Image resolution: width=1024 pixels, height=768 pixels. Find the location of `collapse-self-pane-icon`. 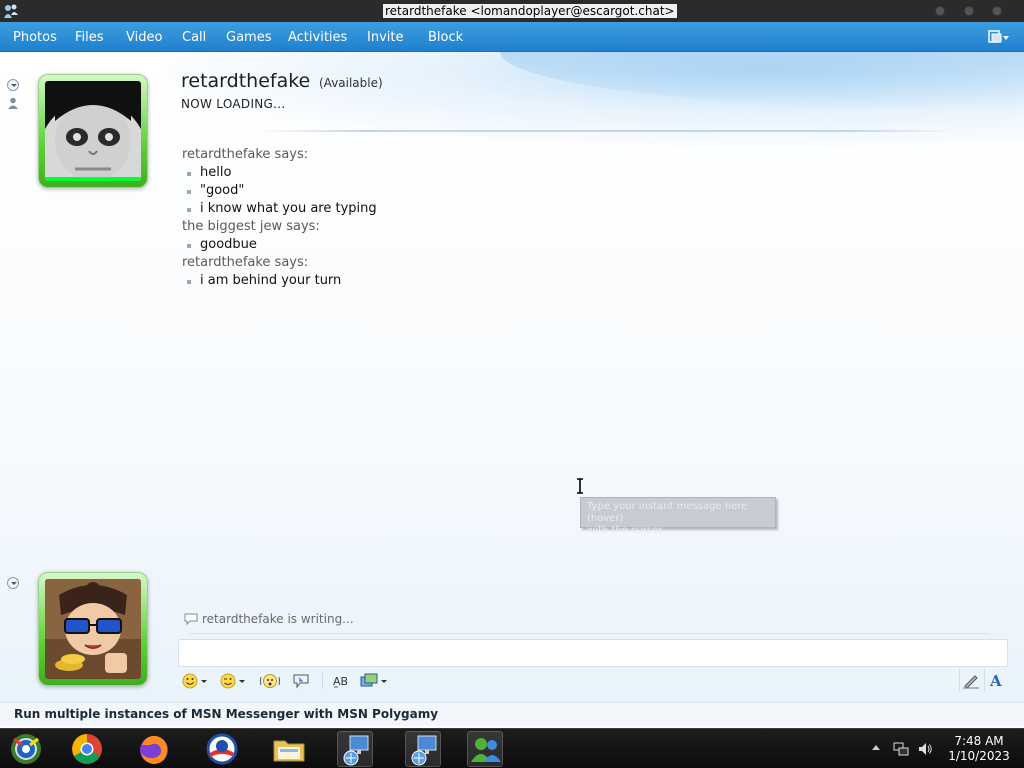

collapse-self-pane-icon is located at coordinates (13, 583).